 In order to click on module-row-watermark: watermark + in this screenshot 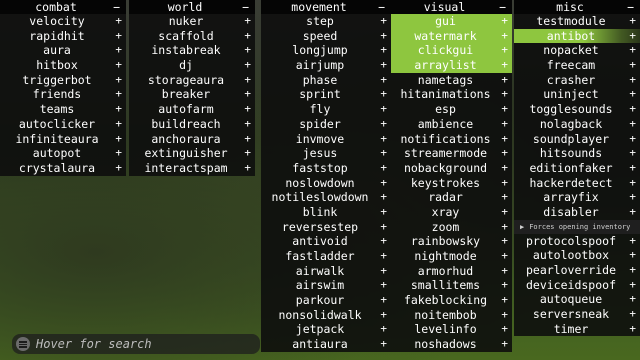, I will do `click(451, 36)`.